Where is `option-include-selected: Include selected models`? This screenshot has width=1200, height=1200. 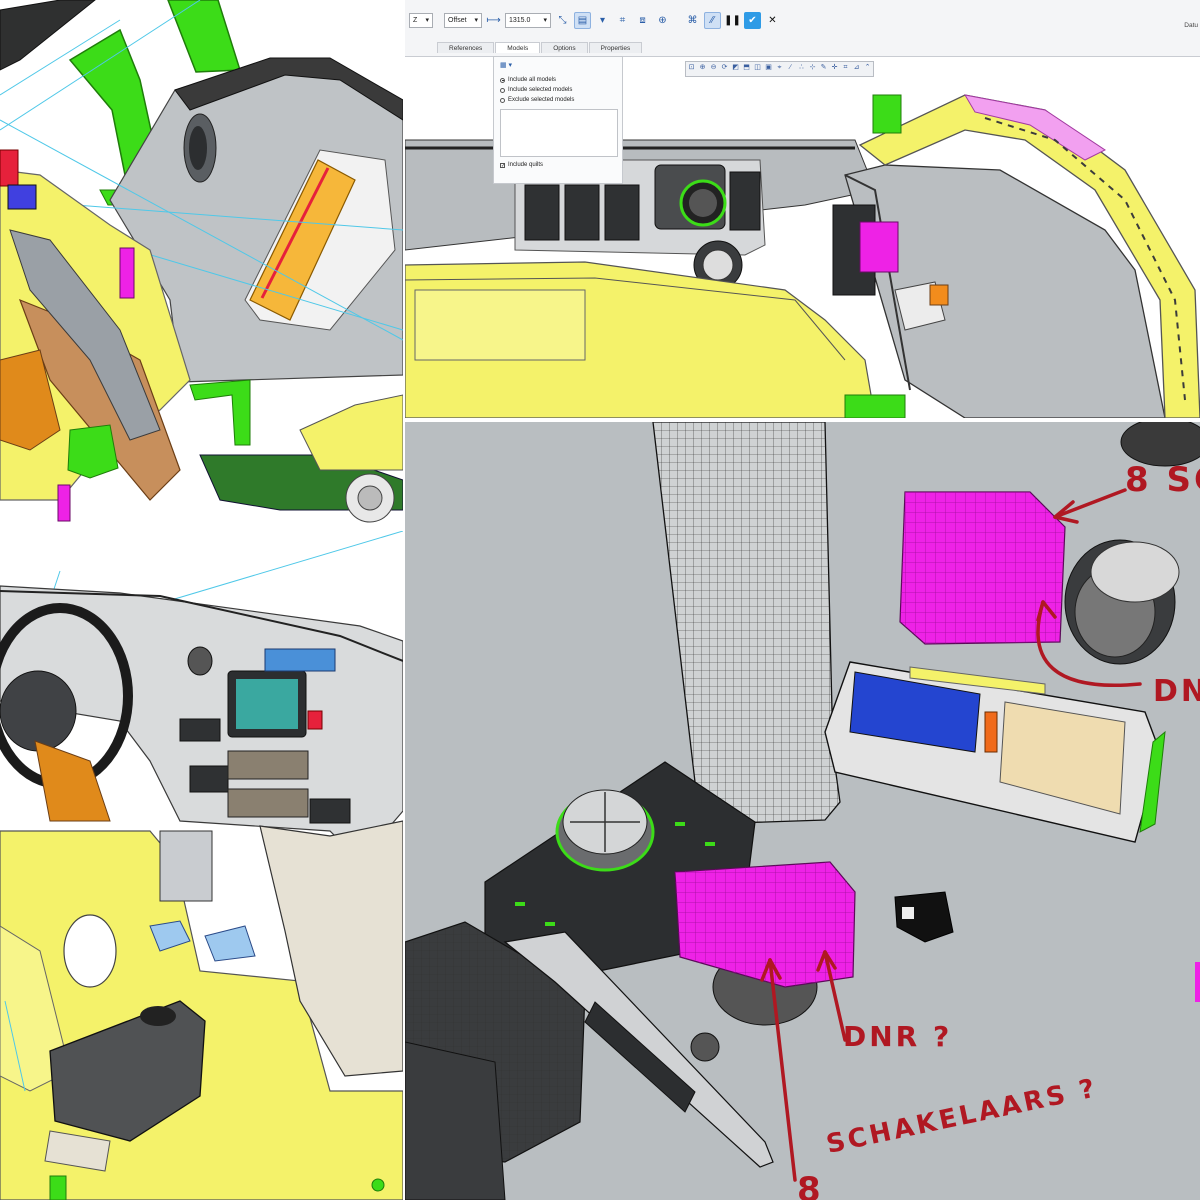 option-include-selected: Include selected models is located at coordinates (561, 90).